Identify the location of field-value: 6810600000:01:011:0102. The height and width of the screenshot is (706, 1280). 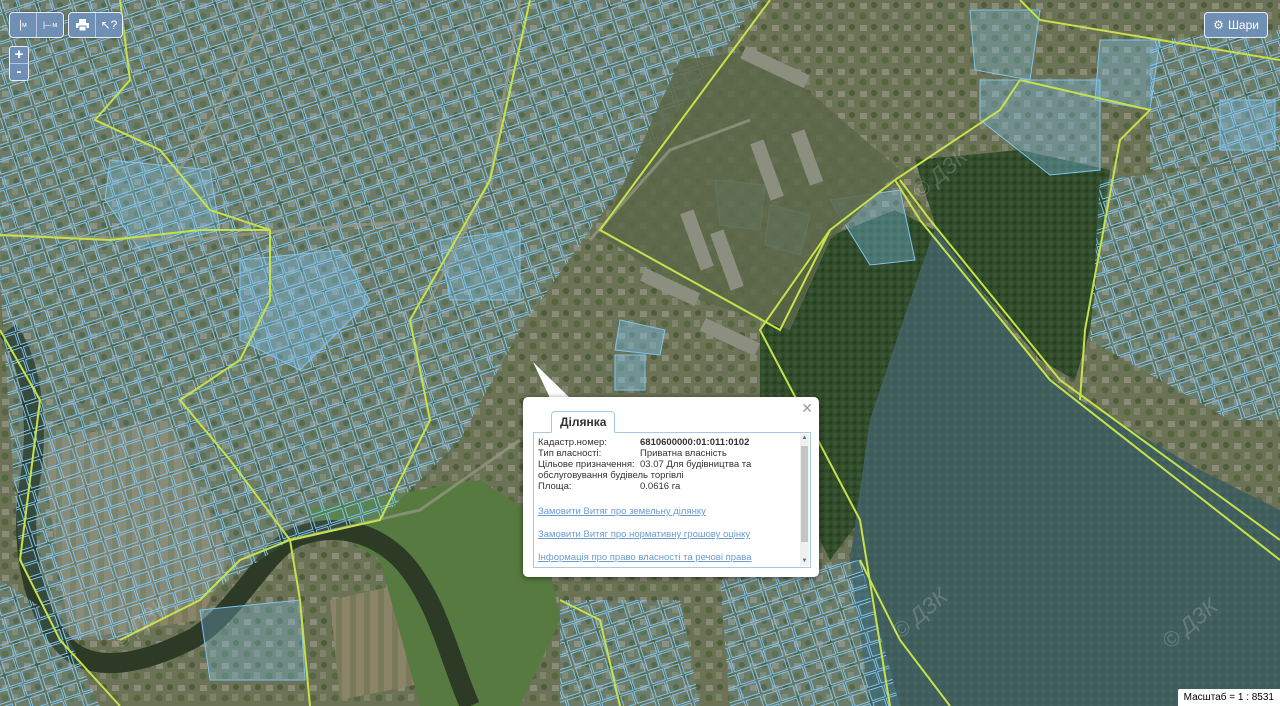
(695, 442).